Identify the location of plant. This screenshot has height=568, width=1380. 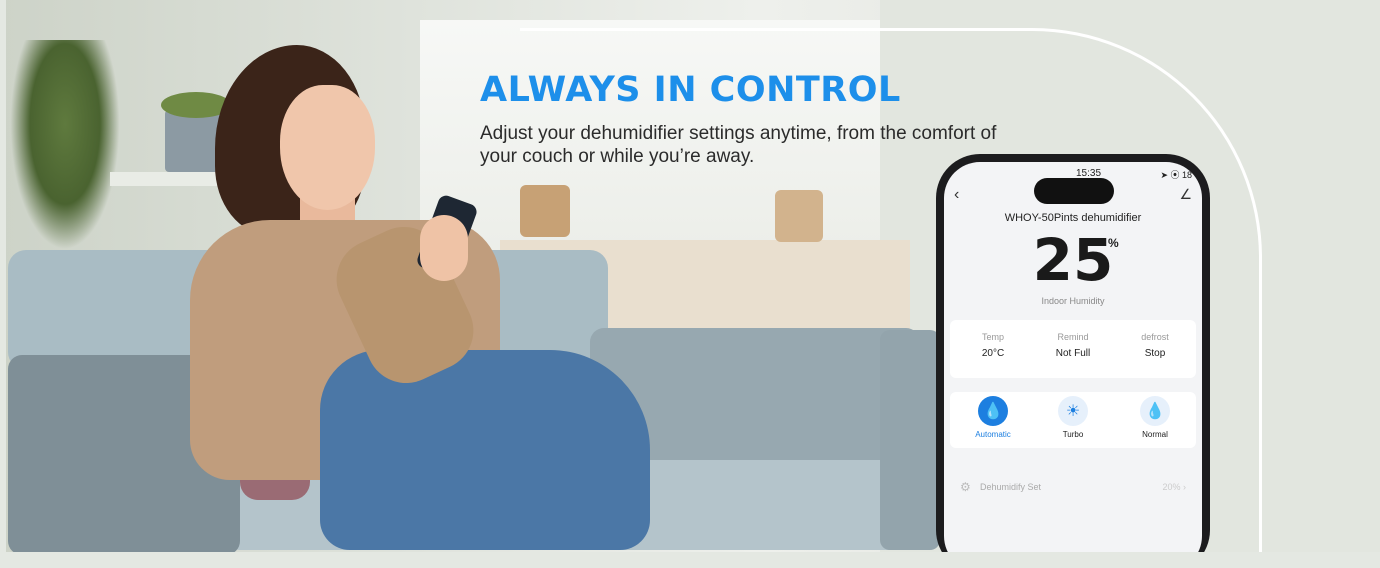
(65, 145).